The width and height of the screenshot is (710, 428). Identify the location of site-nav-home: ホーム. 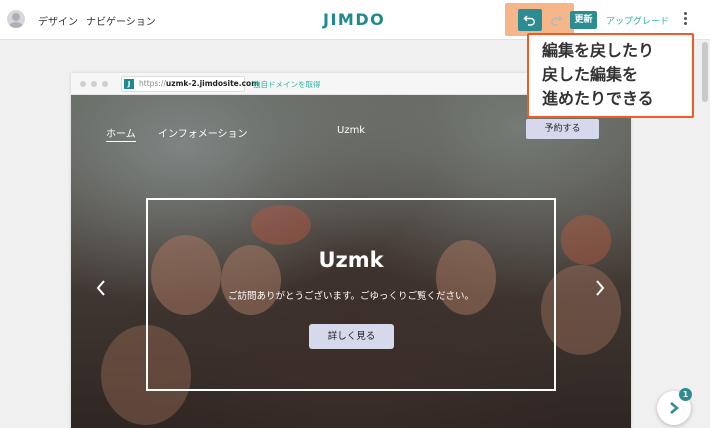
(121, 133).